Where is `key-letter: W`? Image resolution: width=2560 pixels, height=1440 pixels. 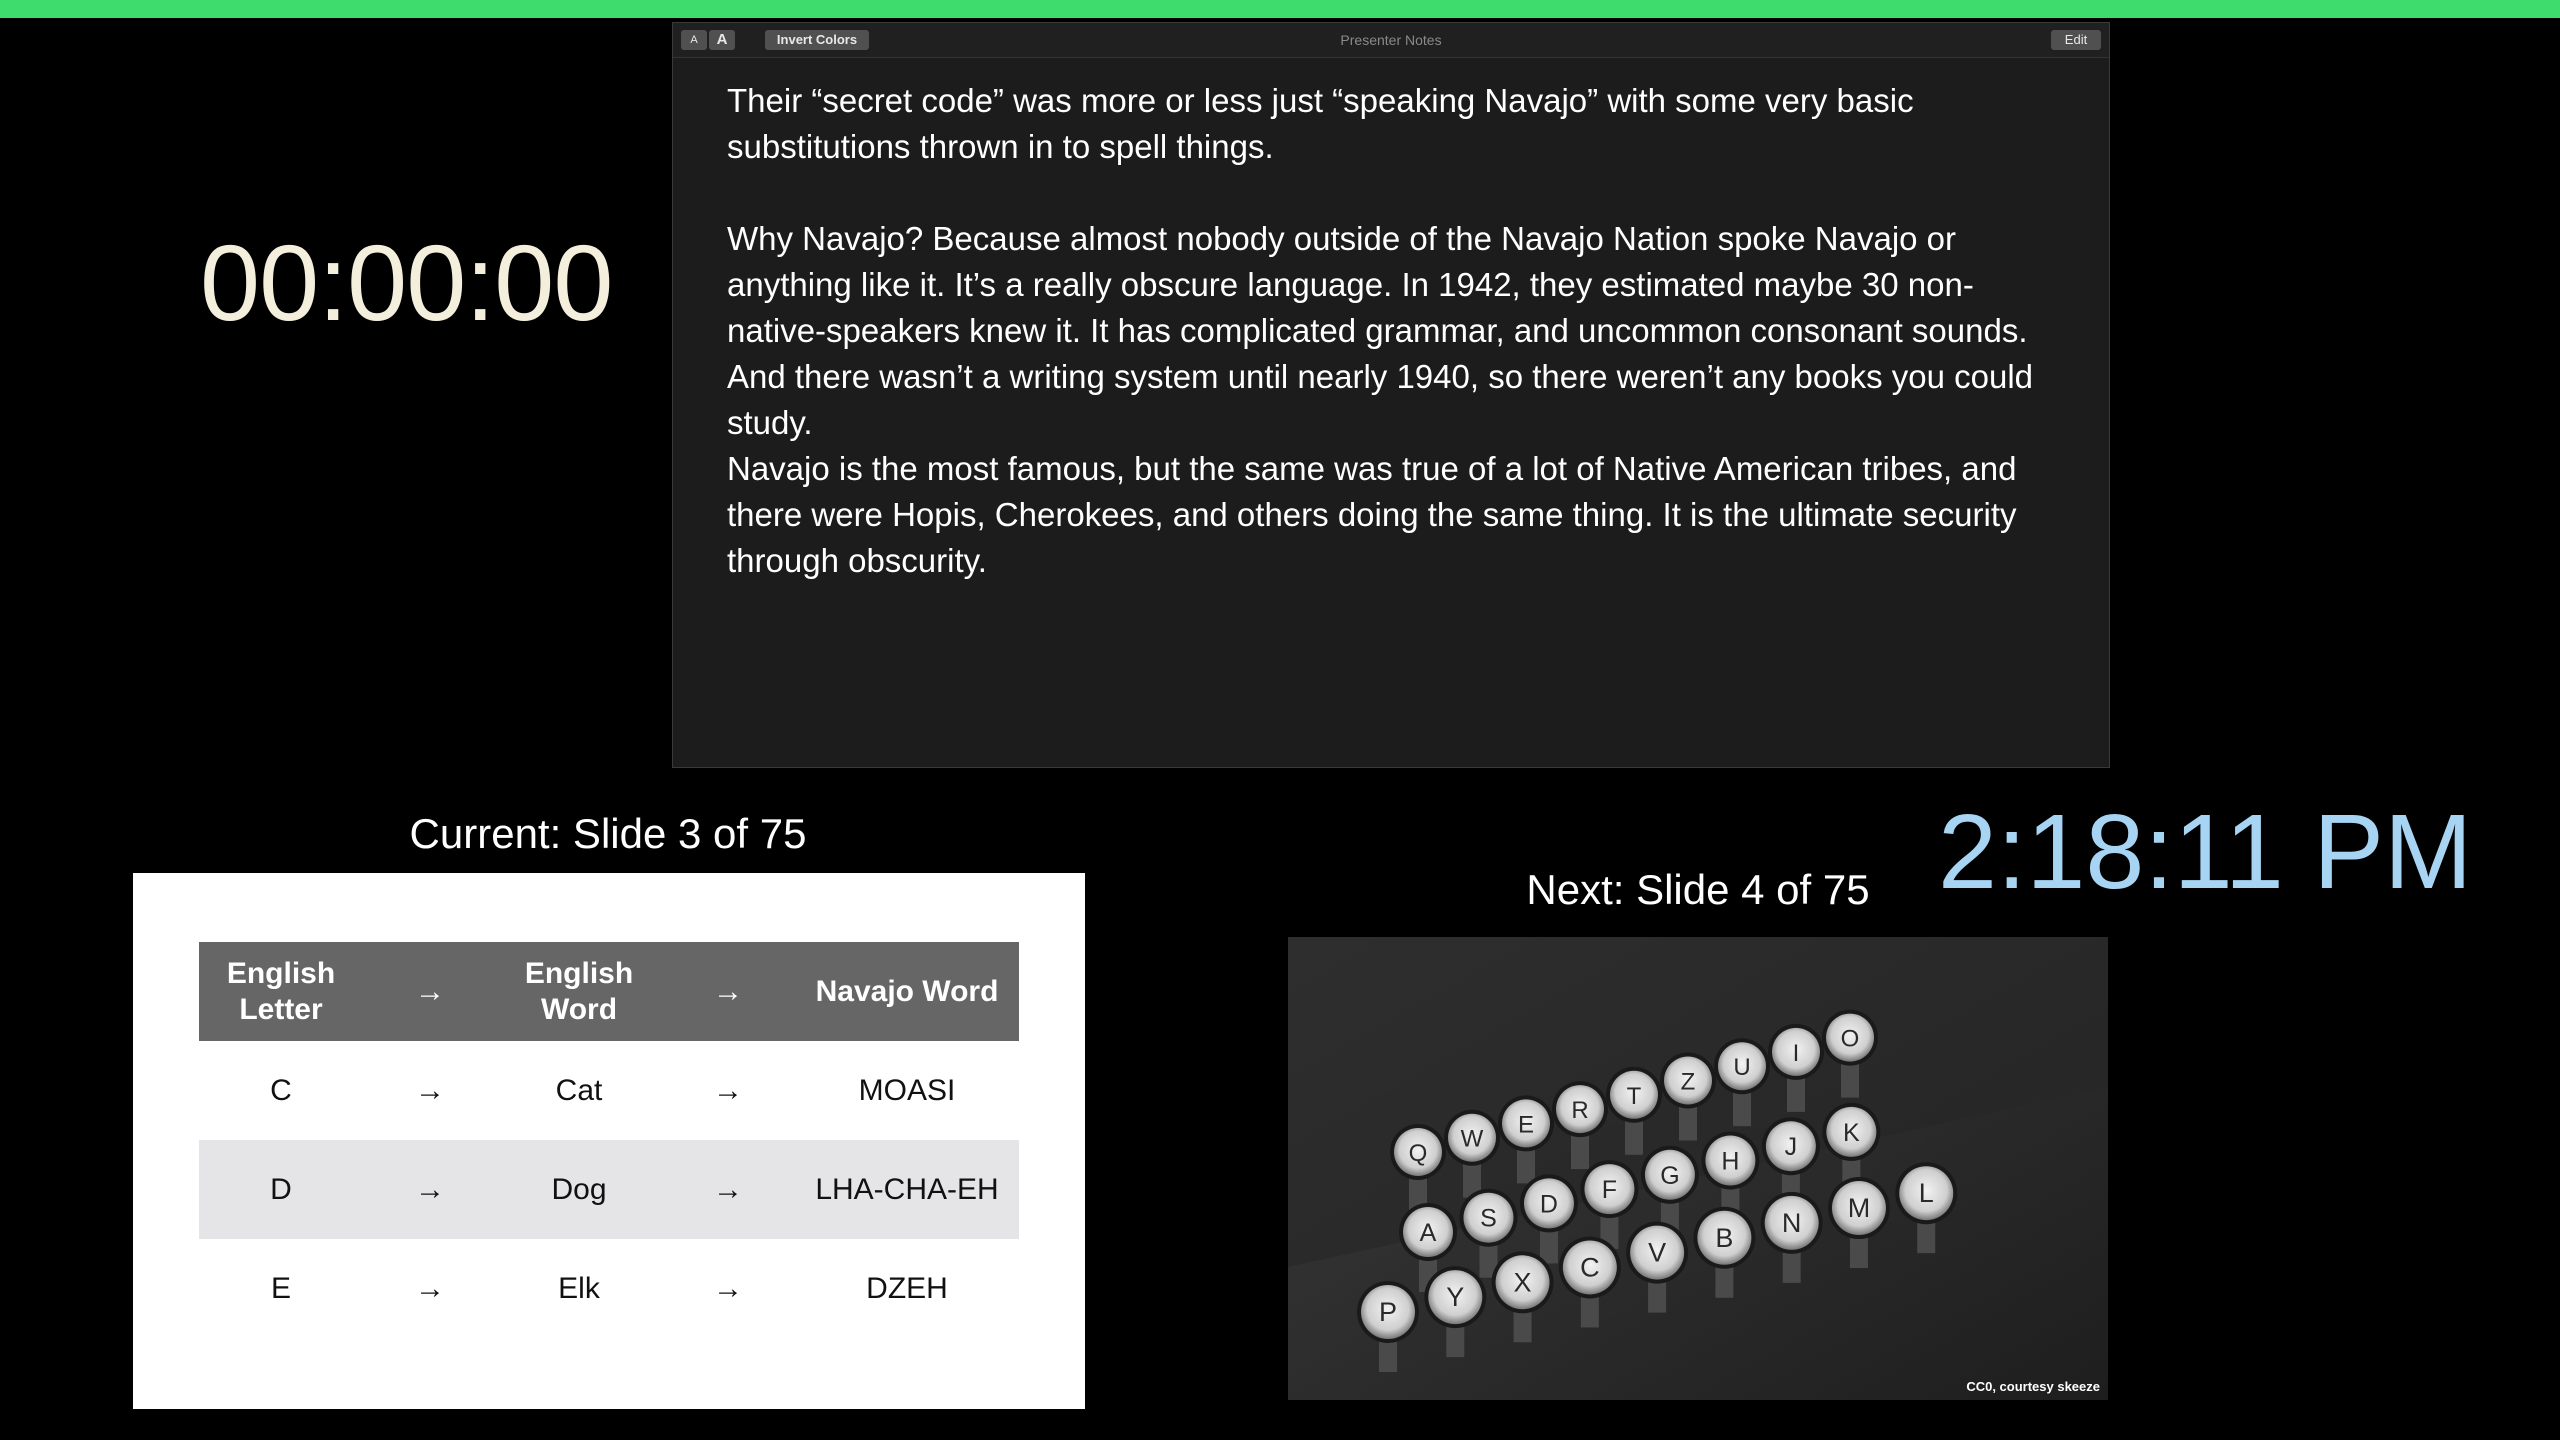
key-letter: W is located at coordinates (1472, 1139).